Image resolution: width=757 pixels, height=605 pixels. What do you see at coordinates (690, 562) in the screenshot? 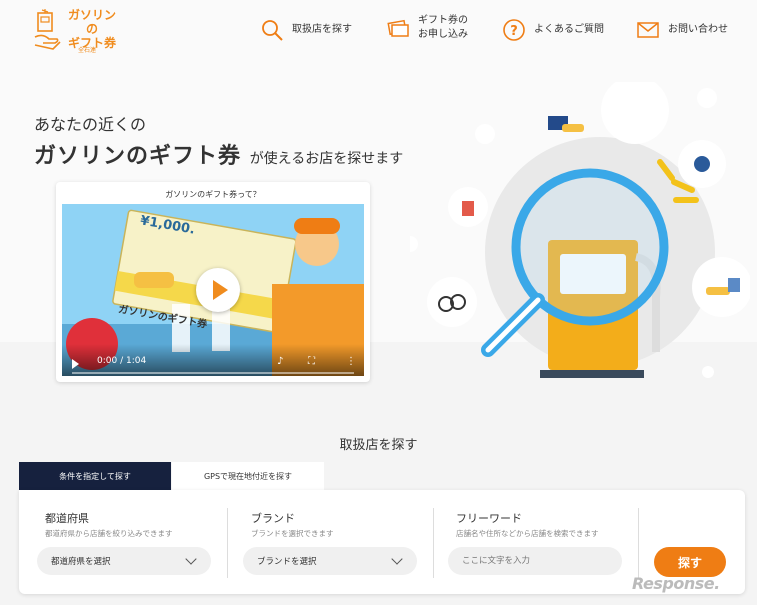
I see `search-button: 探す` at bounding box center [690, 562].